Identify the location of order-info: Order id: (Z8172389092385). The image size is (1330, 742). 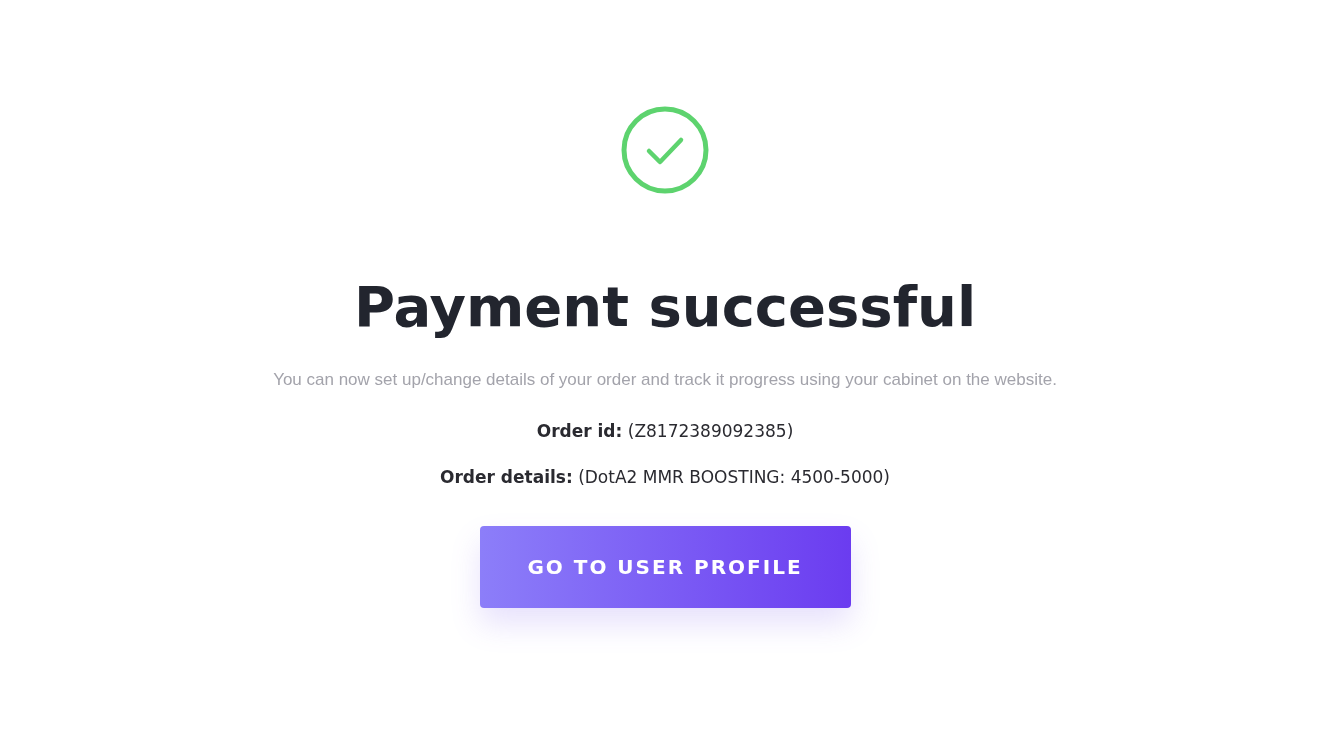
(665, 432).